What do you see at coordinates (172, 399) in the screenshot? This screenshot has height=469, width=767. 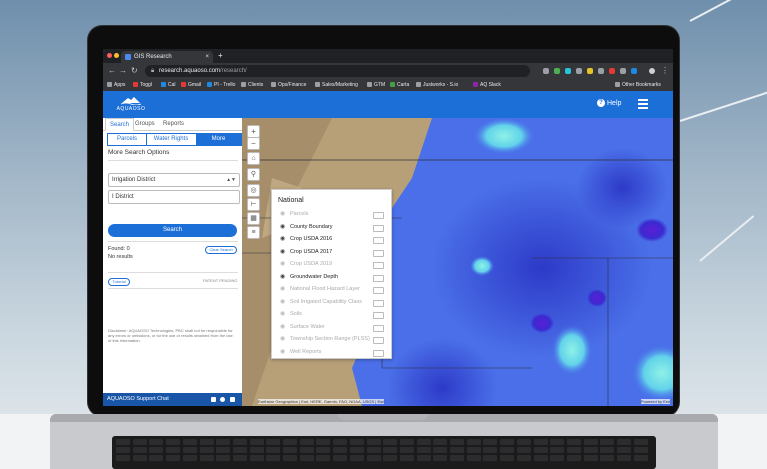 I see `support-chat-bar: AQUAOSO Support Chat` at bounding box center [172, 399].